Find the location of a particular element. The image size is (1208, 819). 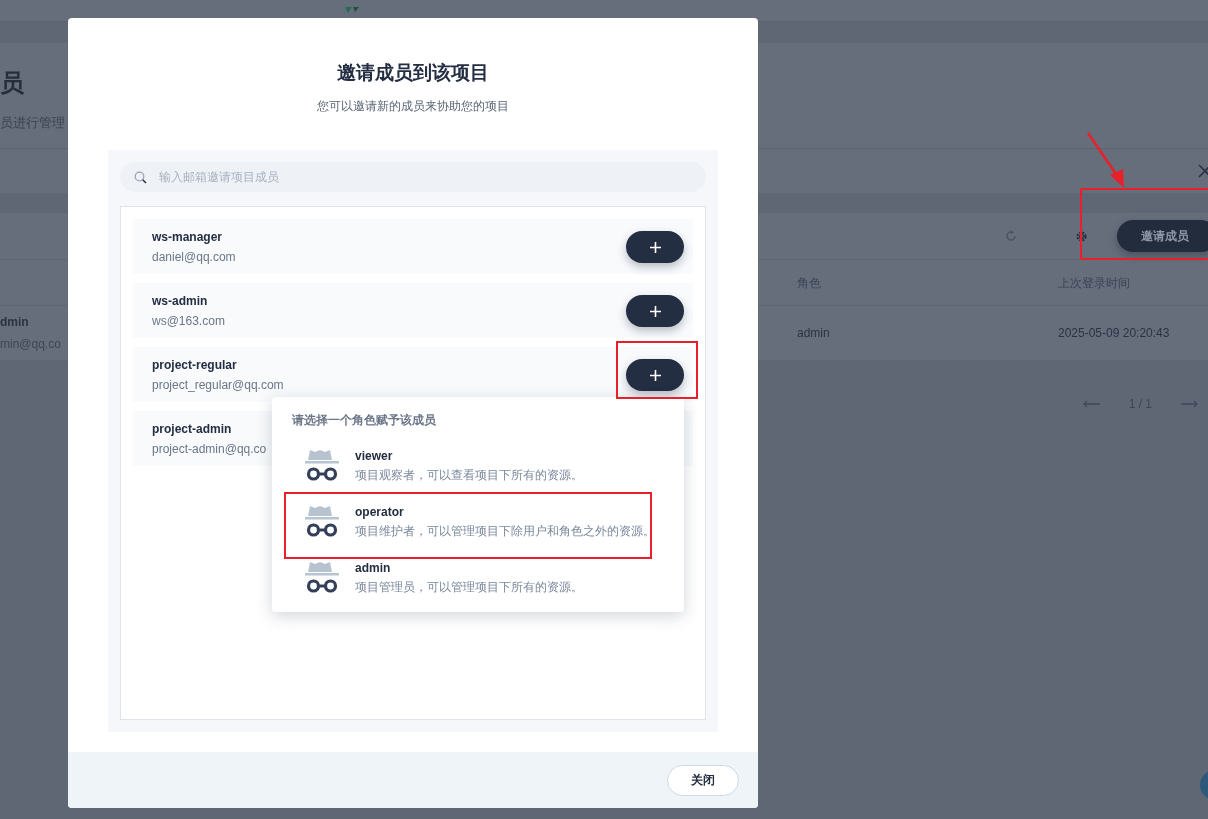

invite-member-button: 邀请成员 is located at coordinates (1162, 236).